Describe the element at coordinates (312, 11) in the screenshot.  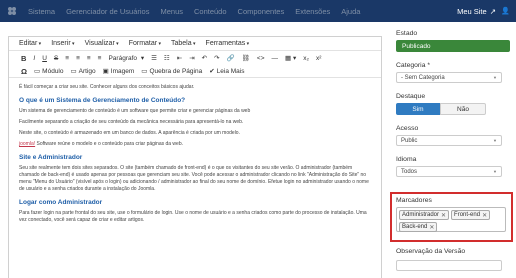
I see `menu-extensoes: Extensões` at that location.